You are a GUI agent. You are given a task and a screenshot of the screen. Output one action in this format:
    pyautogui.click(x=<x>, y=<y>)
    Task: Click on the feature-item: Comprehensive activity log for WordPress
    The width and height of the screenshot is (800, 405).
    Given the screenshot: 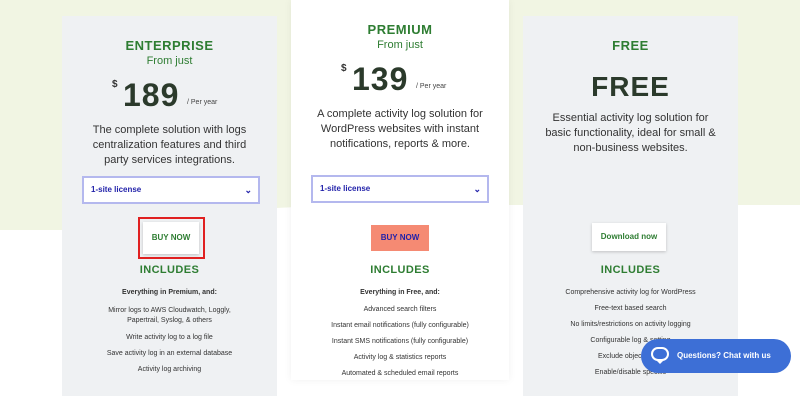 What is the action you would take?
    pyautogui.click(x=630, y=292)
    